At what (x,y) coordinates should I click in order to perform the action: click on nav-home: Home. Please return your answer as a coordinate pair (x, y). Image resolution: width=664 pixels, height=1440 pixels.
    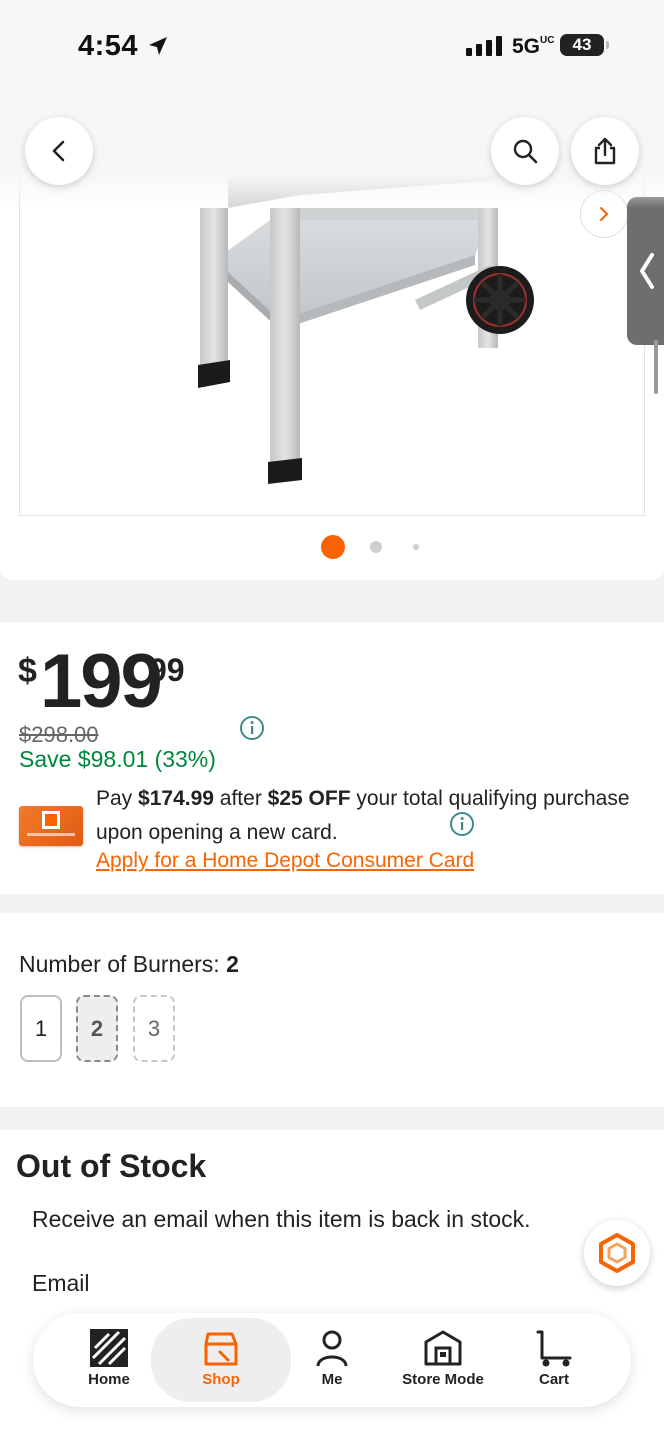
    Looking at the image, I should click on (109, 1360).